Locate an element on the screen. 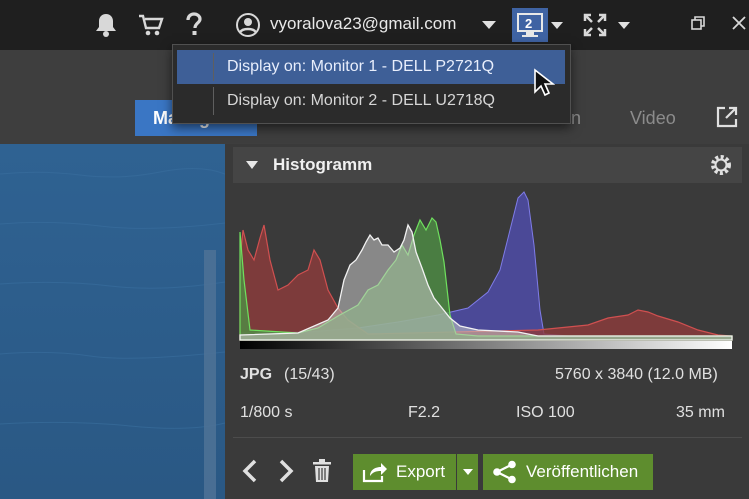 The image size is (749, 499). menu-item-label: Display on: Monitor 1 - DELL P2721Q is located at coordinates (361, 66).